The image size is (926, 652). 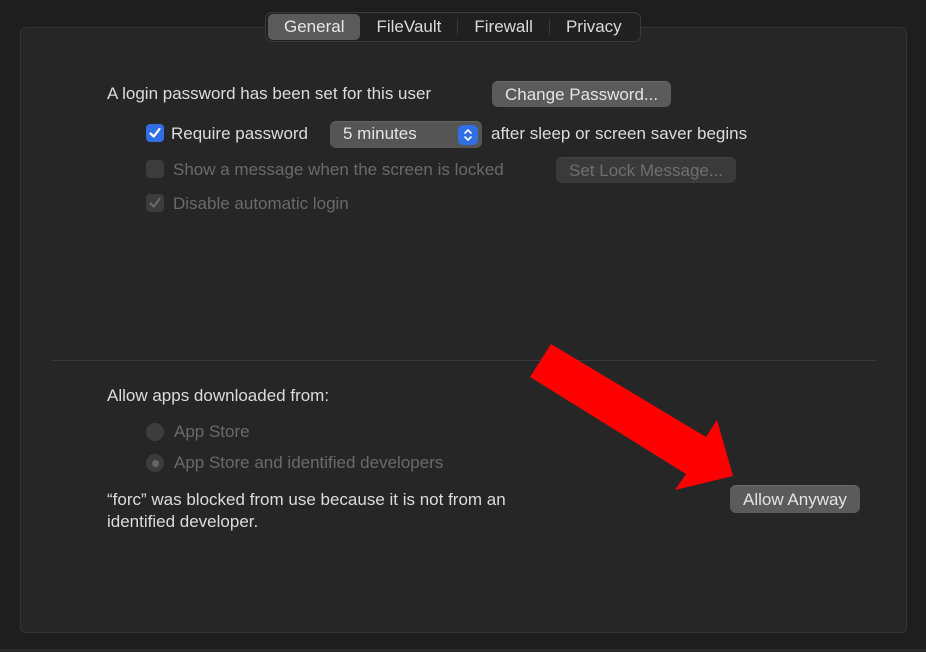 What do you see at coordinates (380, 133) in the screenshot?
I see `select-value: 5 minutes` at bounding box center [380, 133].